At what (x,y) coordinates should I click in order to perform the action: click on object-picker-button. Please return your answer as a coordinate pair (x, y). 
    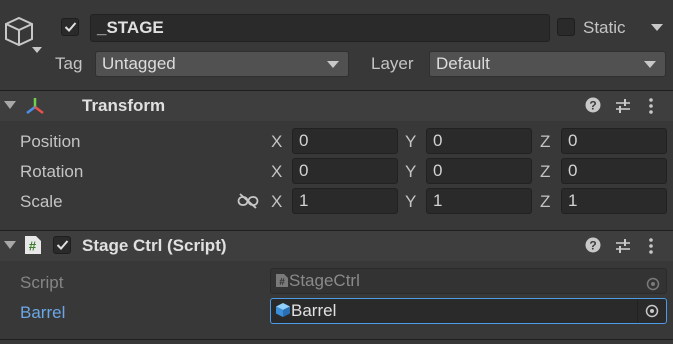
    Looking at the image, I should click on (651, 311).